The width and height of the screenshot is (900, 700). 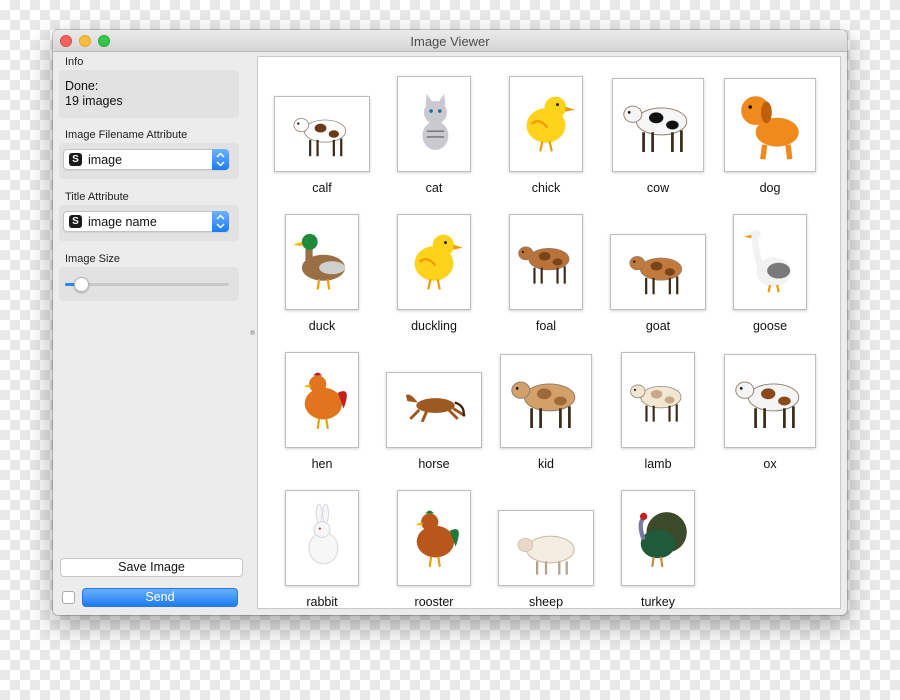 I want to click on info-status: Done: 19 images, so click(x=94, y=94).